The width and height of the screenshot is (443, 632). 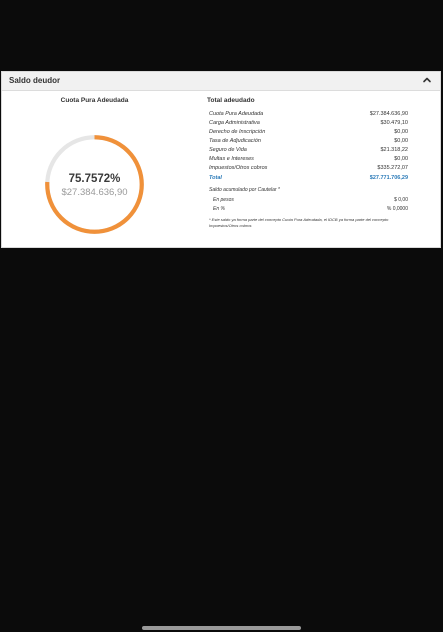 I want to click on summary-title: Total adeudado, so click(x=231, y=100).